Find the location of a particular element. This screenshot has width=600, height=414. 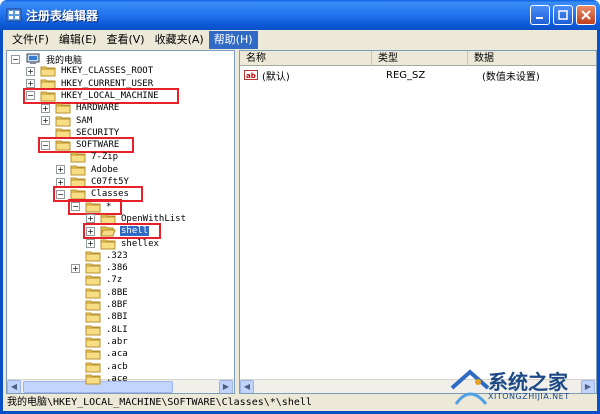

value-name: (默认) is located at coordinates (276, 77).